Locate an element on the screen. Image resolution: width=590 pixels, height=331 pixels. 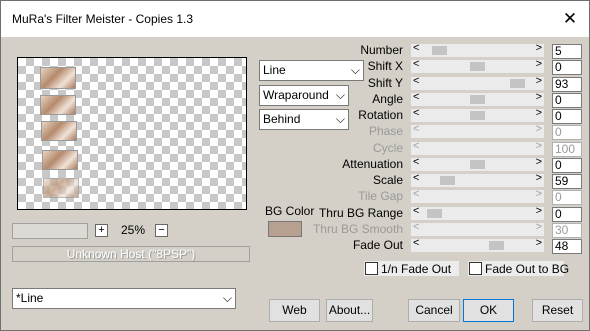
param-value-field: 59 is located at coordinates (567, 181).